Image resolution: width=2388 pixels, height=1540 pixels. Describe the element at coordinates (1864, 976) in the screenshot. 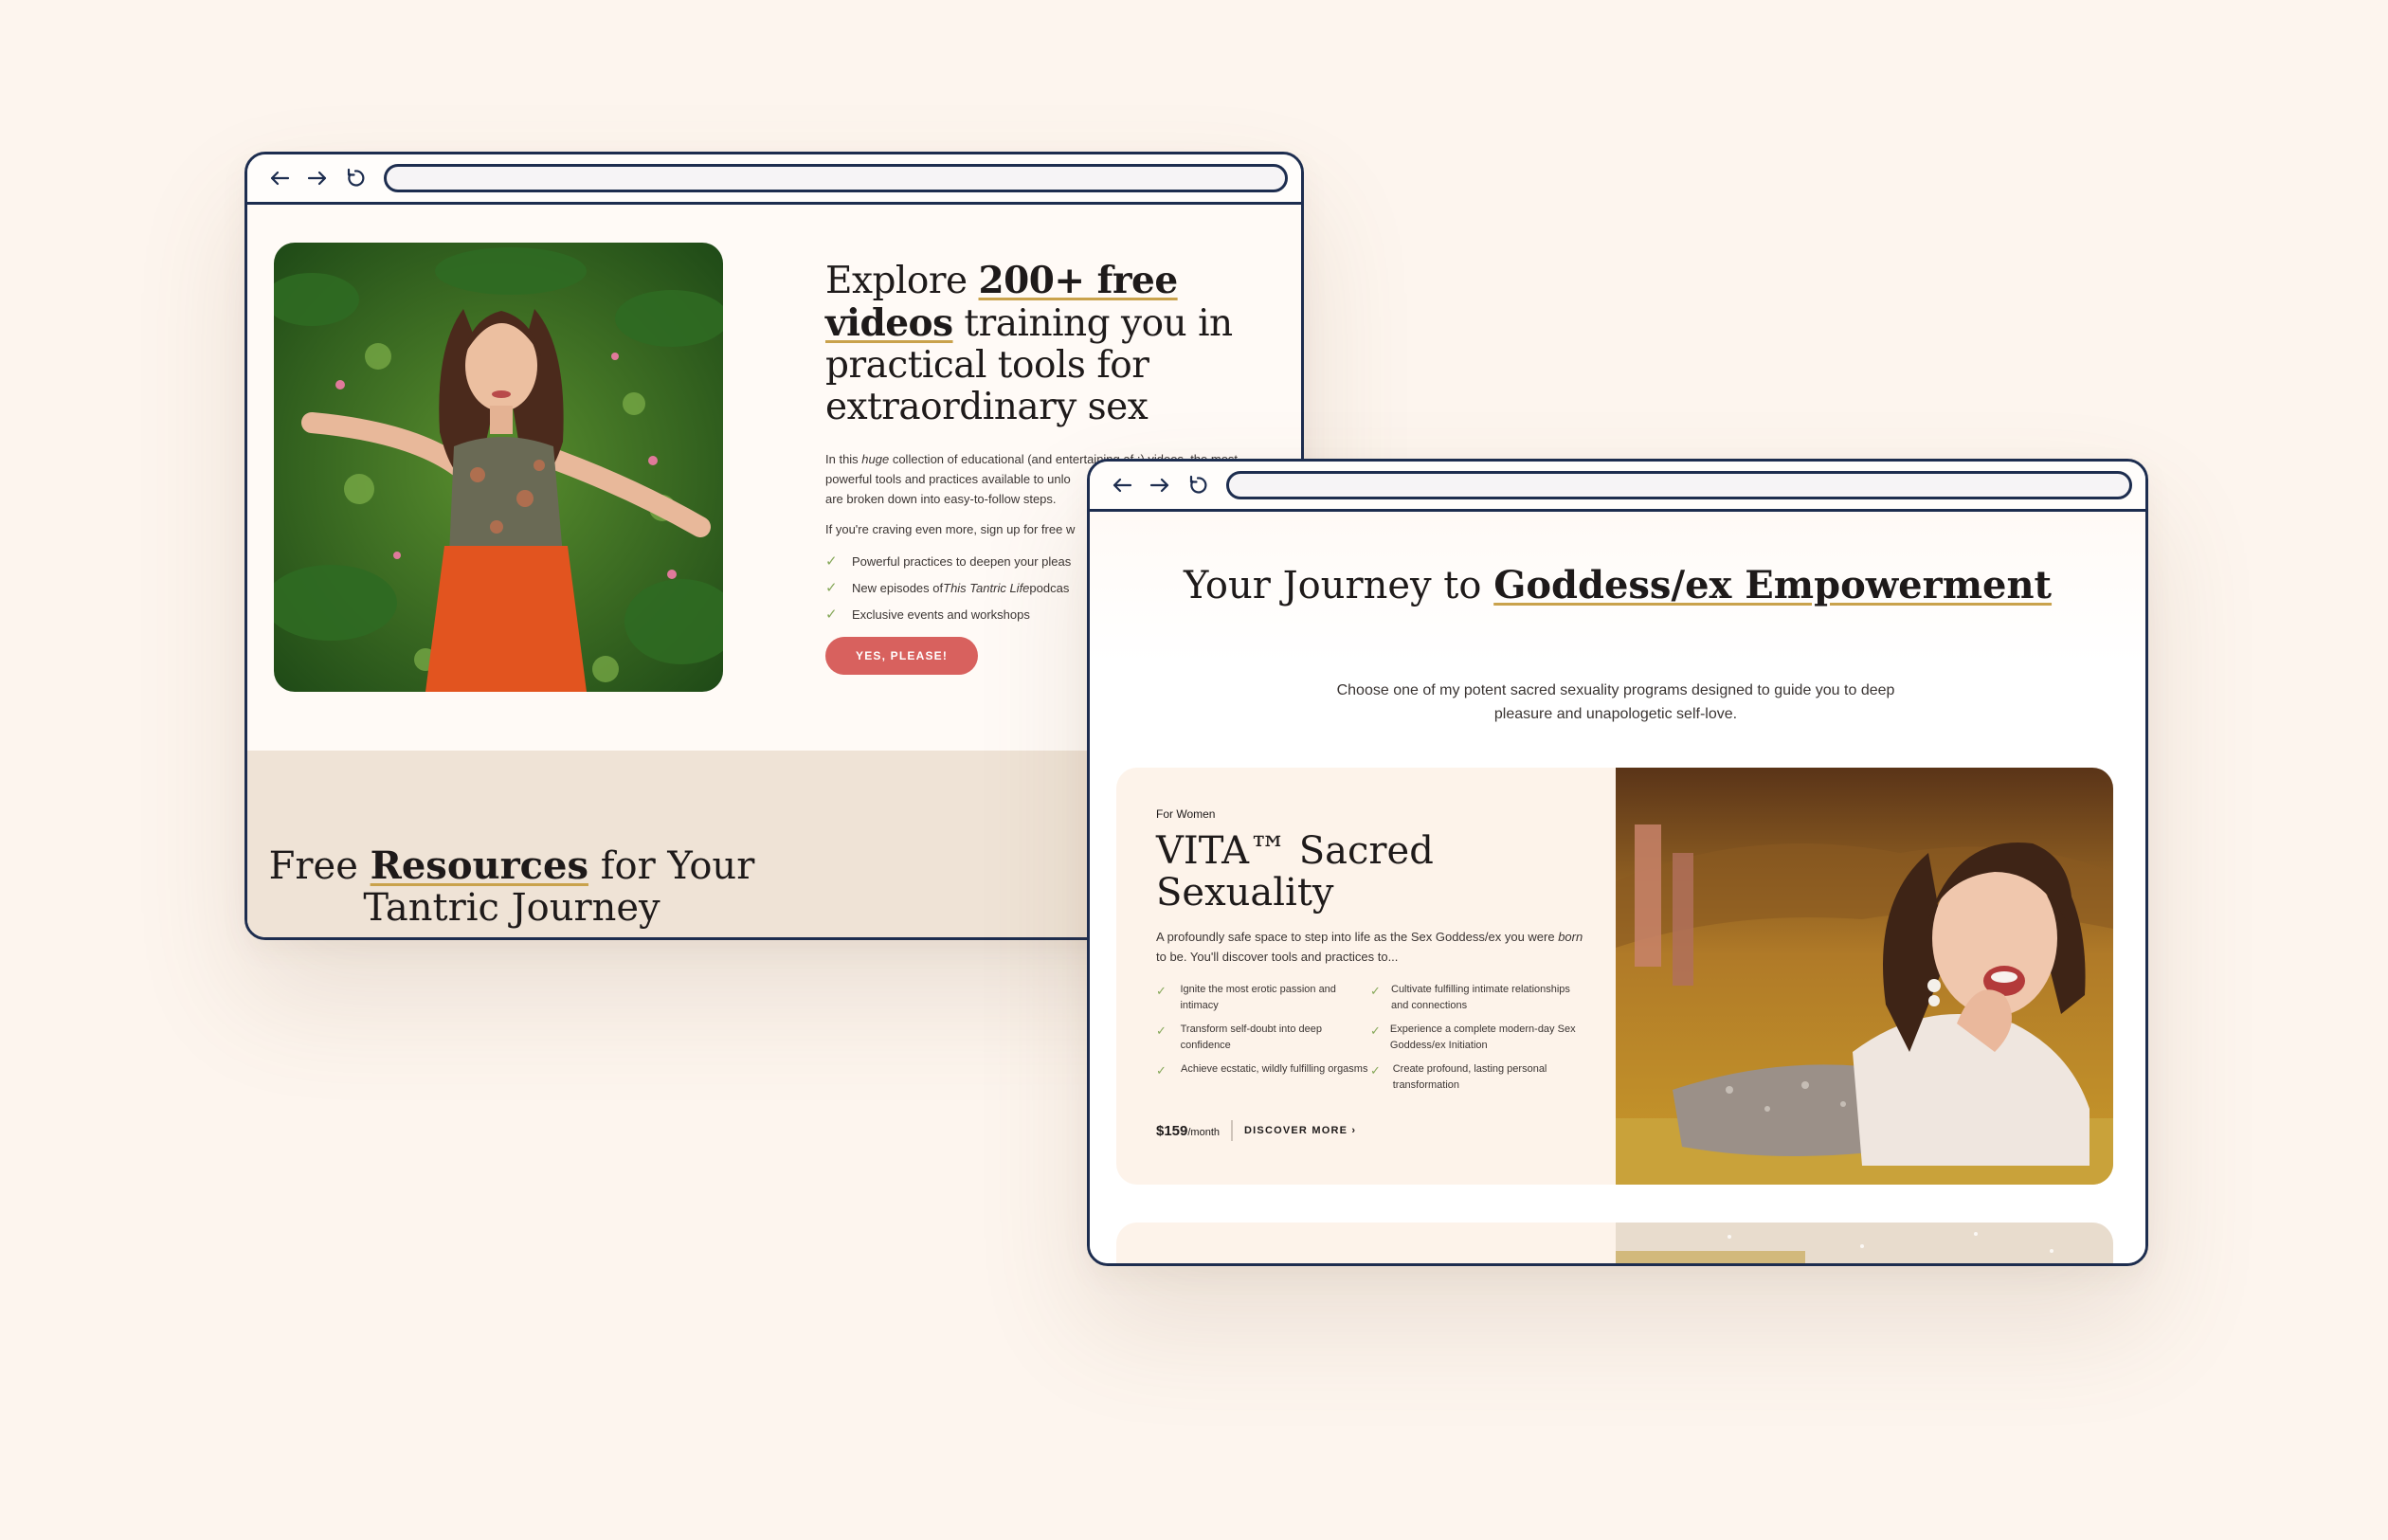

I see `program-photo` at that location.